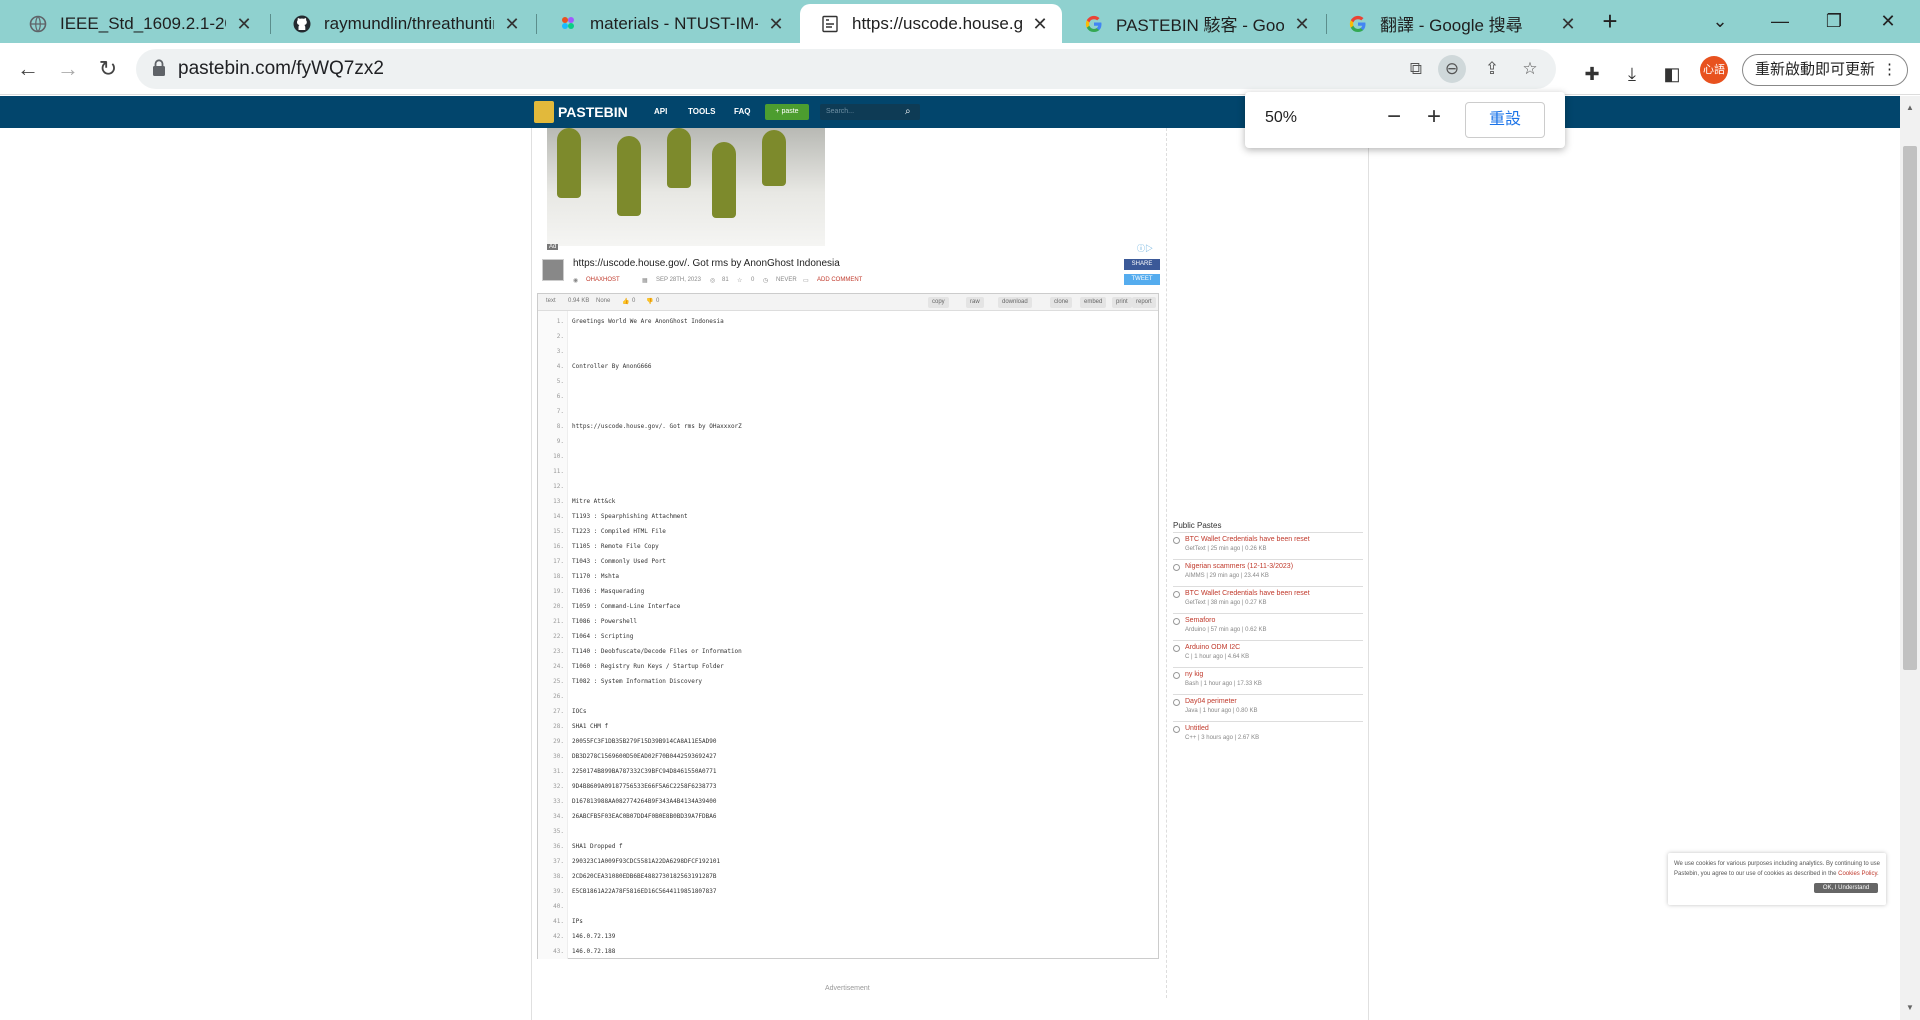  What do you see at coordinates (846, 69) in the screenshot?
I see `address-bar: pastebin.com/fyWQ7zx2 ⧉ ⊖ ⇪ ☆` at bounding box center [846, 69].